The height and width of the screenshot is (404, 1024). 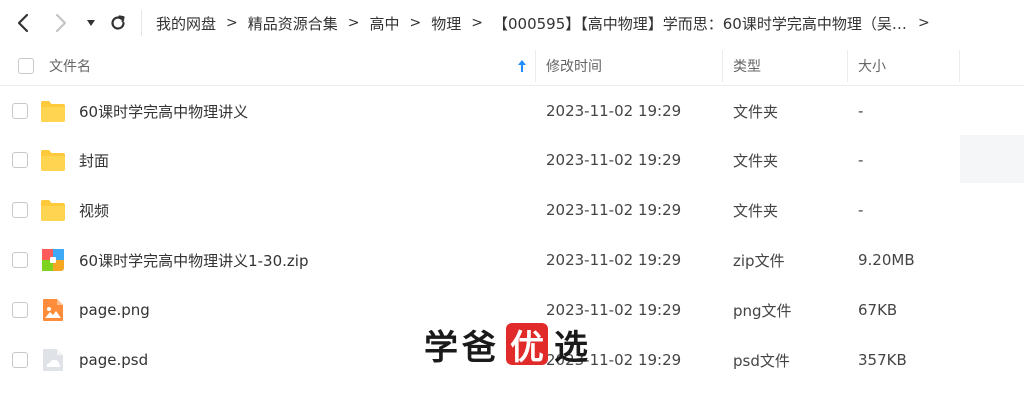 What do you see at coordinates (762, 310) in the screenshot?
I see `file-type: png文件` at bounding box center [762, 310].